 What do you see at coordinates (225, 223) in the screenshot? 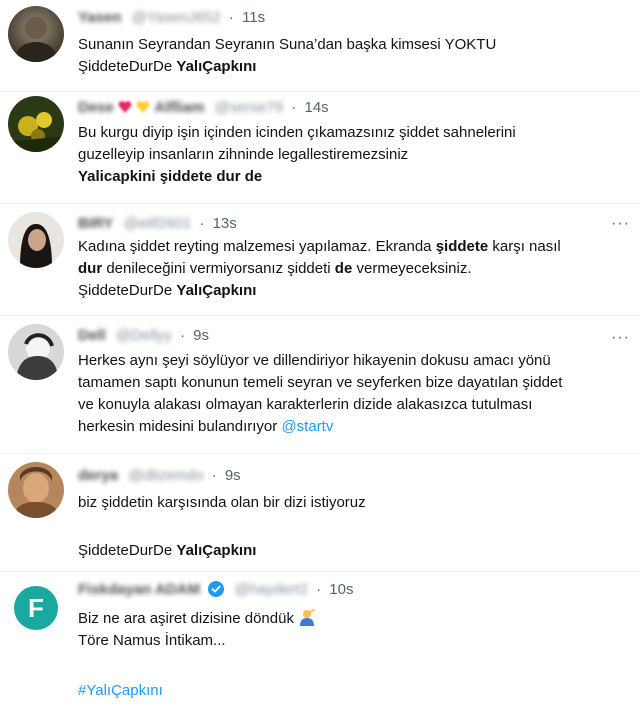
I see `timestamp: 13s` at bounding box center [225, 223].